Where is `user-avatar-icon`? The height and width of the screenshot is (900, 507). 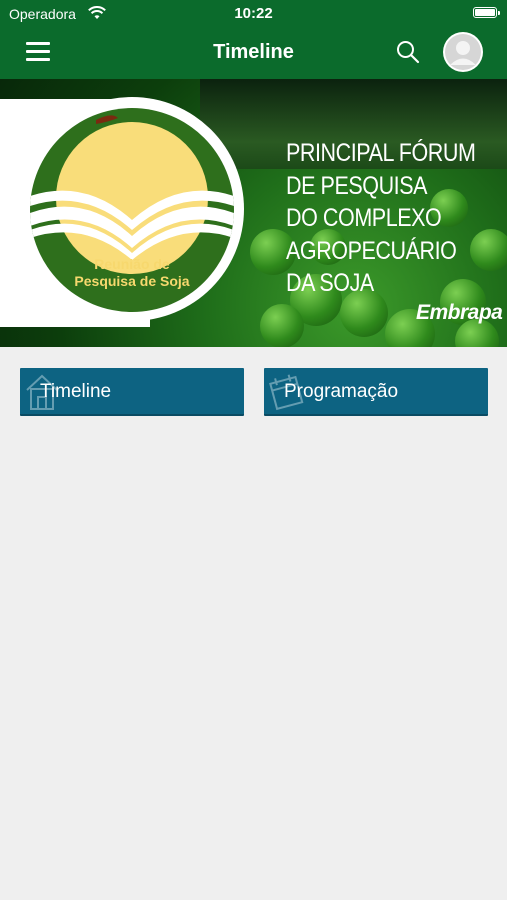
user-avatar-icon is located at coordinates (463, 52).